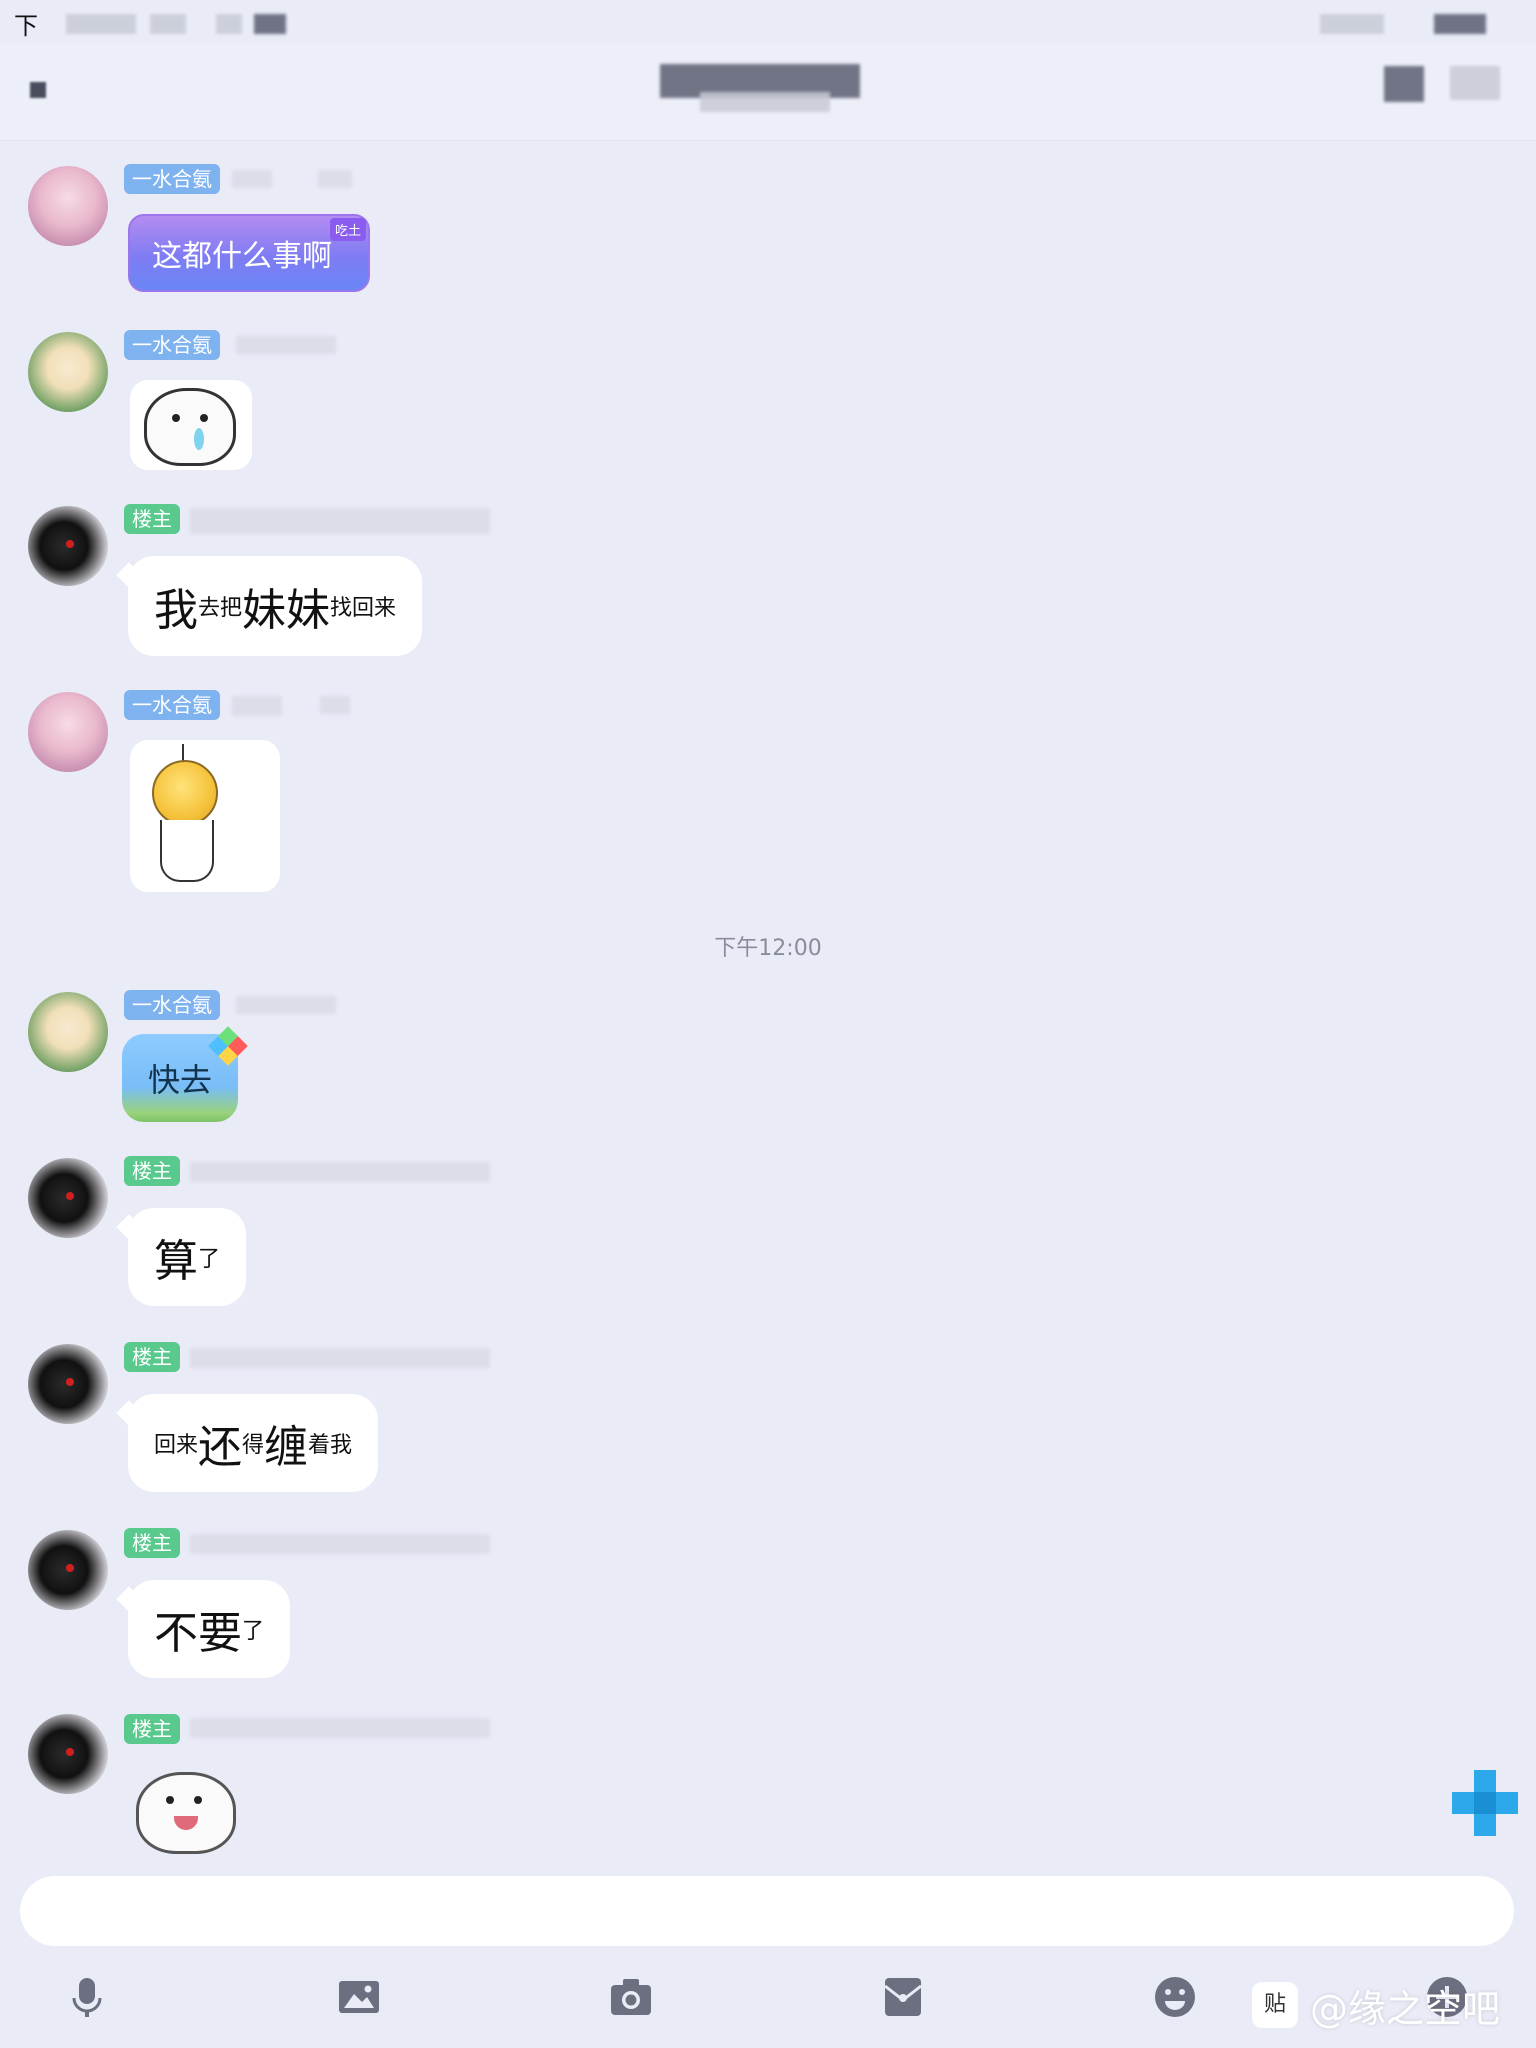 Image resolution: width=1536 pixels, height=2048 pixels. What do you see at coordinates (205, 816) in the screenshot?
I see `hanging-ball-sticker` at bounding box center [205, 816].